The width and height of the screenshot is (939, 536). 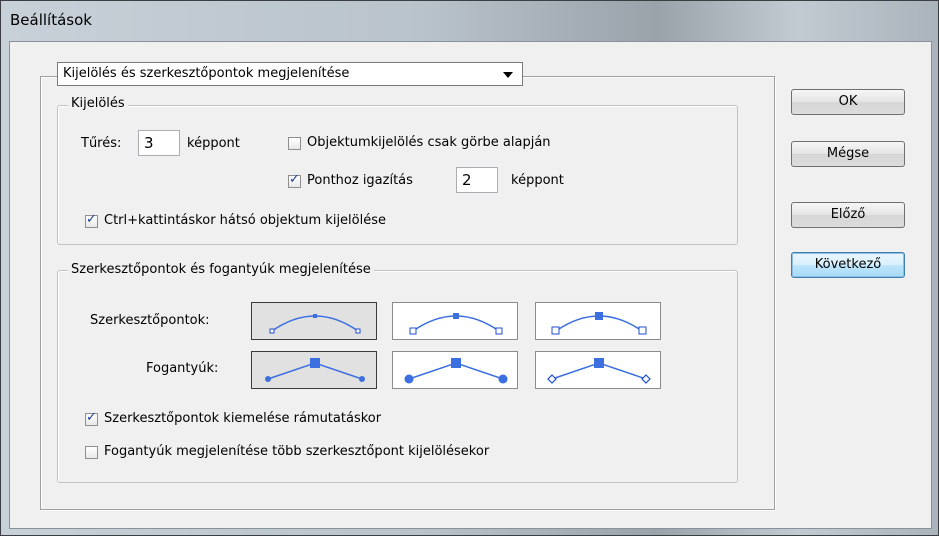 I want to click on snap-to-point-label: Ponthoz igazítás, so click(x=360, y=180).